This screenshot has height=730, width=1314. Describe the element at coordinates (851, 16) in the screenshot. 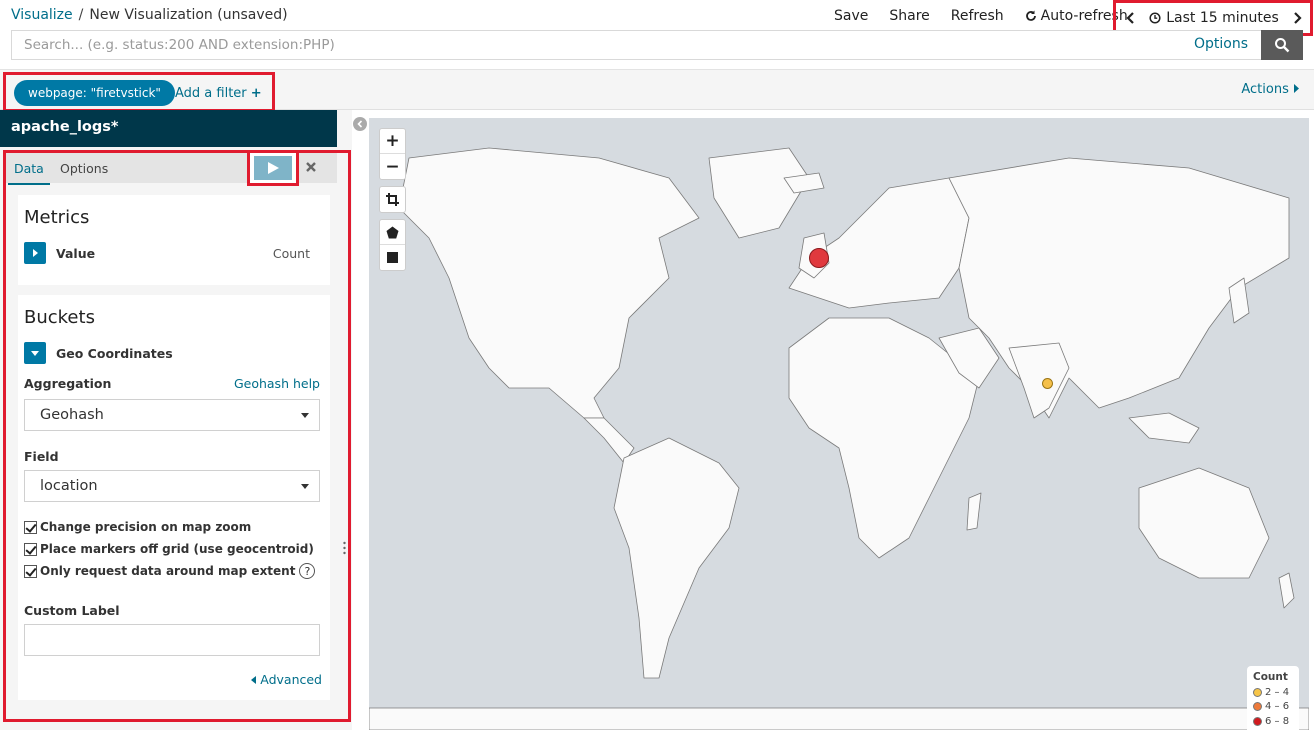

I see `save-button: Save` at that location.